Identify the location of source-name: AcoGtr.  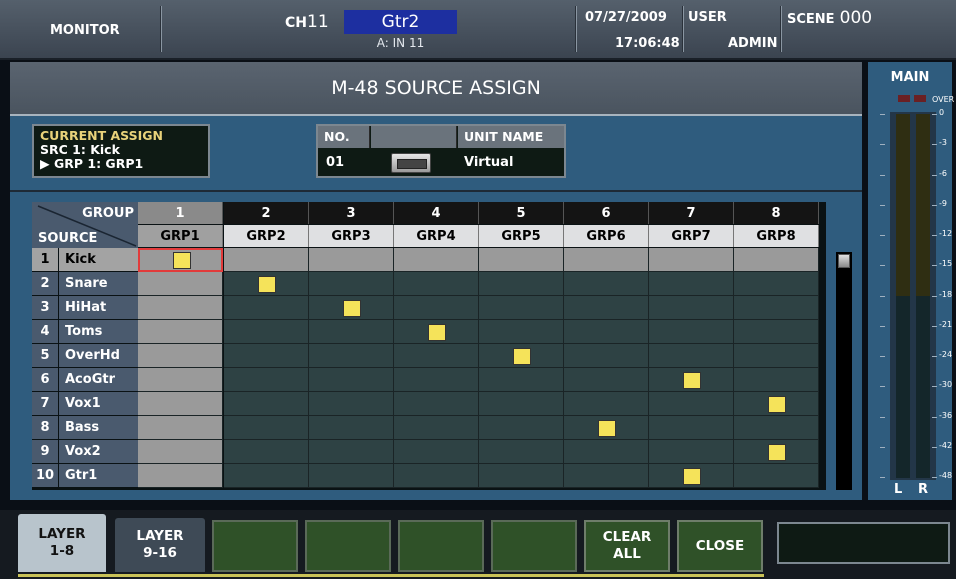
(98, 379).